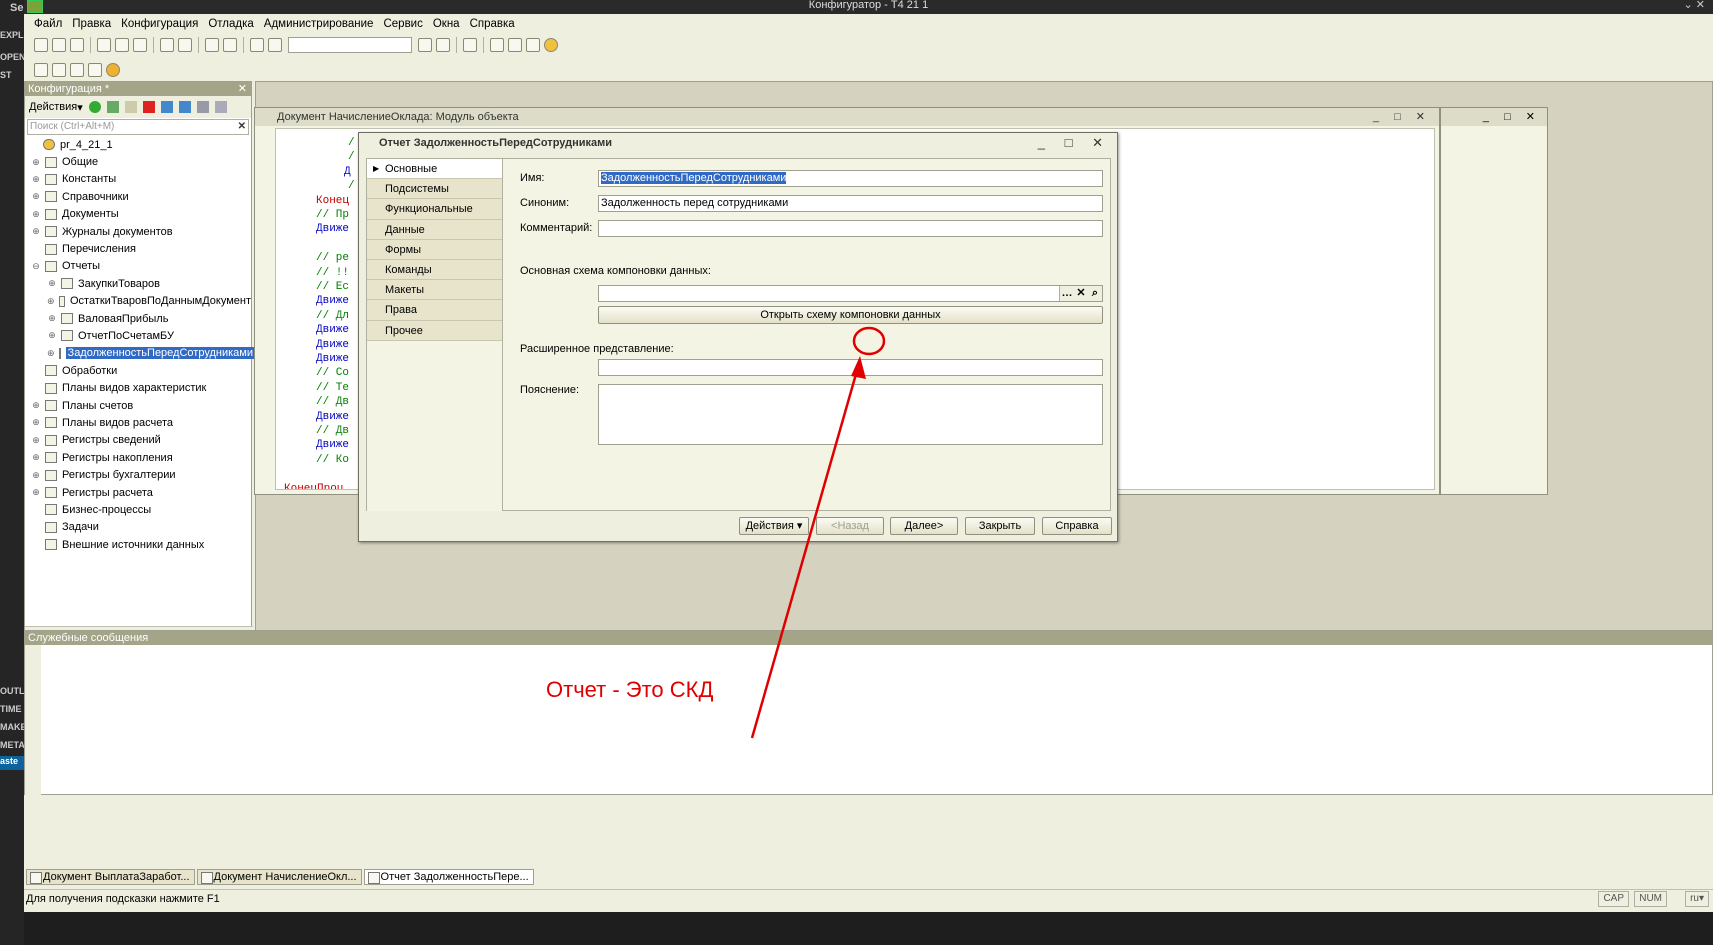 Image resolution: width=1713 pixels, height=945 pixels. Describe the element at coordinates (12, 35) in the screenshot. I see `outline-label-2: EXPL` at that location.